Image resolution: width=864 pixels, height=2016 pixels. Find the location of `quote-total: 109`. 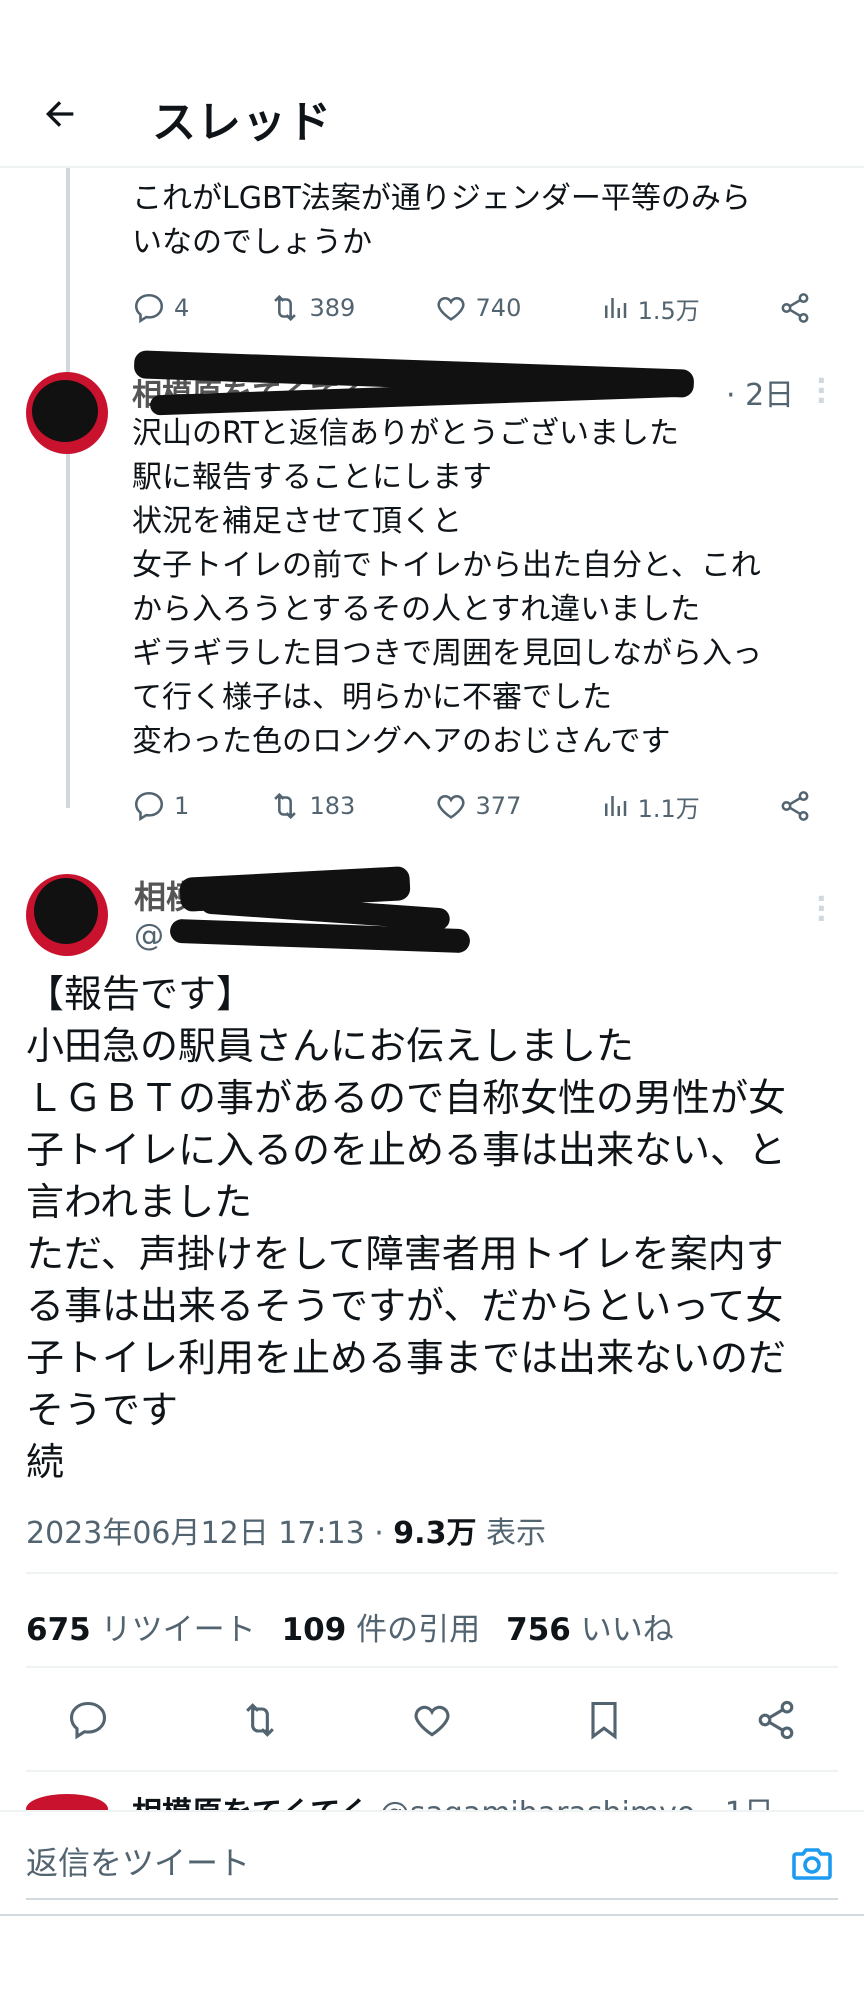

quote-total: 109 is located at coordinates (314, 1630).